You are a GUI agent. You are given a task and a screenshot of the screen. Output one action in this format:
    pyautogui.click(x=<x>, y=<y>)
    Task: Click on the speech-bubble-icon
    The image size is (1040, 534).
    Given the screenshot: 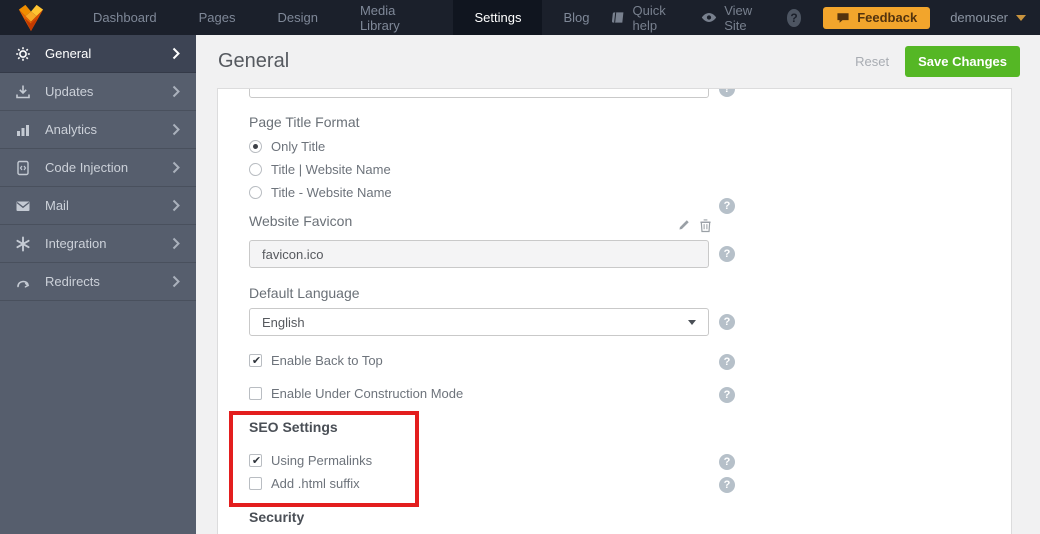 What is the action you would take?
    pyautogui.click(x=843, y=18)
    